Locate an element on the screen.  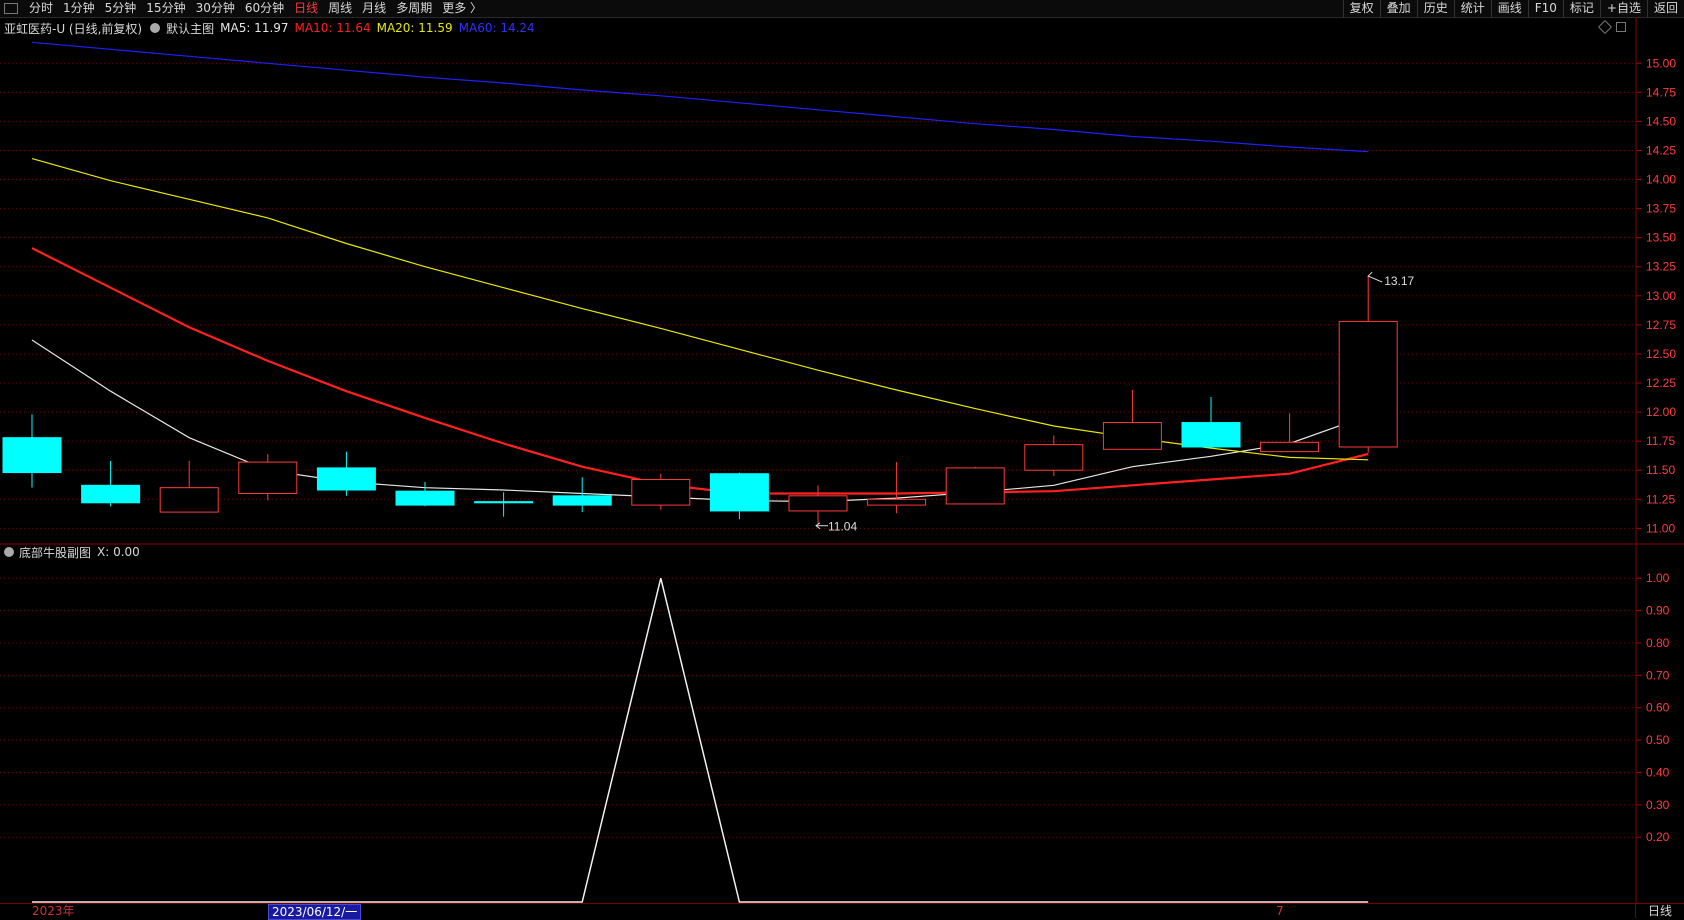
ma60-value: MA60: 14.24 is located at coordinates (496, 28).